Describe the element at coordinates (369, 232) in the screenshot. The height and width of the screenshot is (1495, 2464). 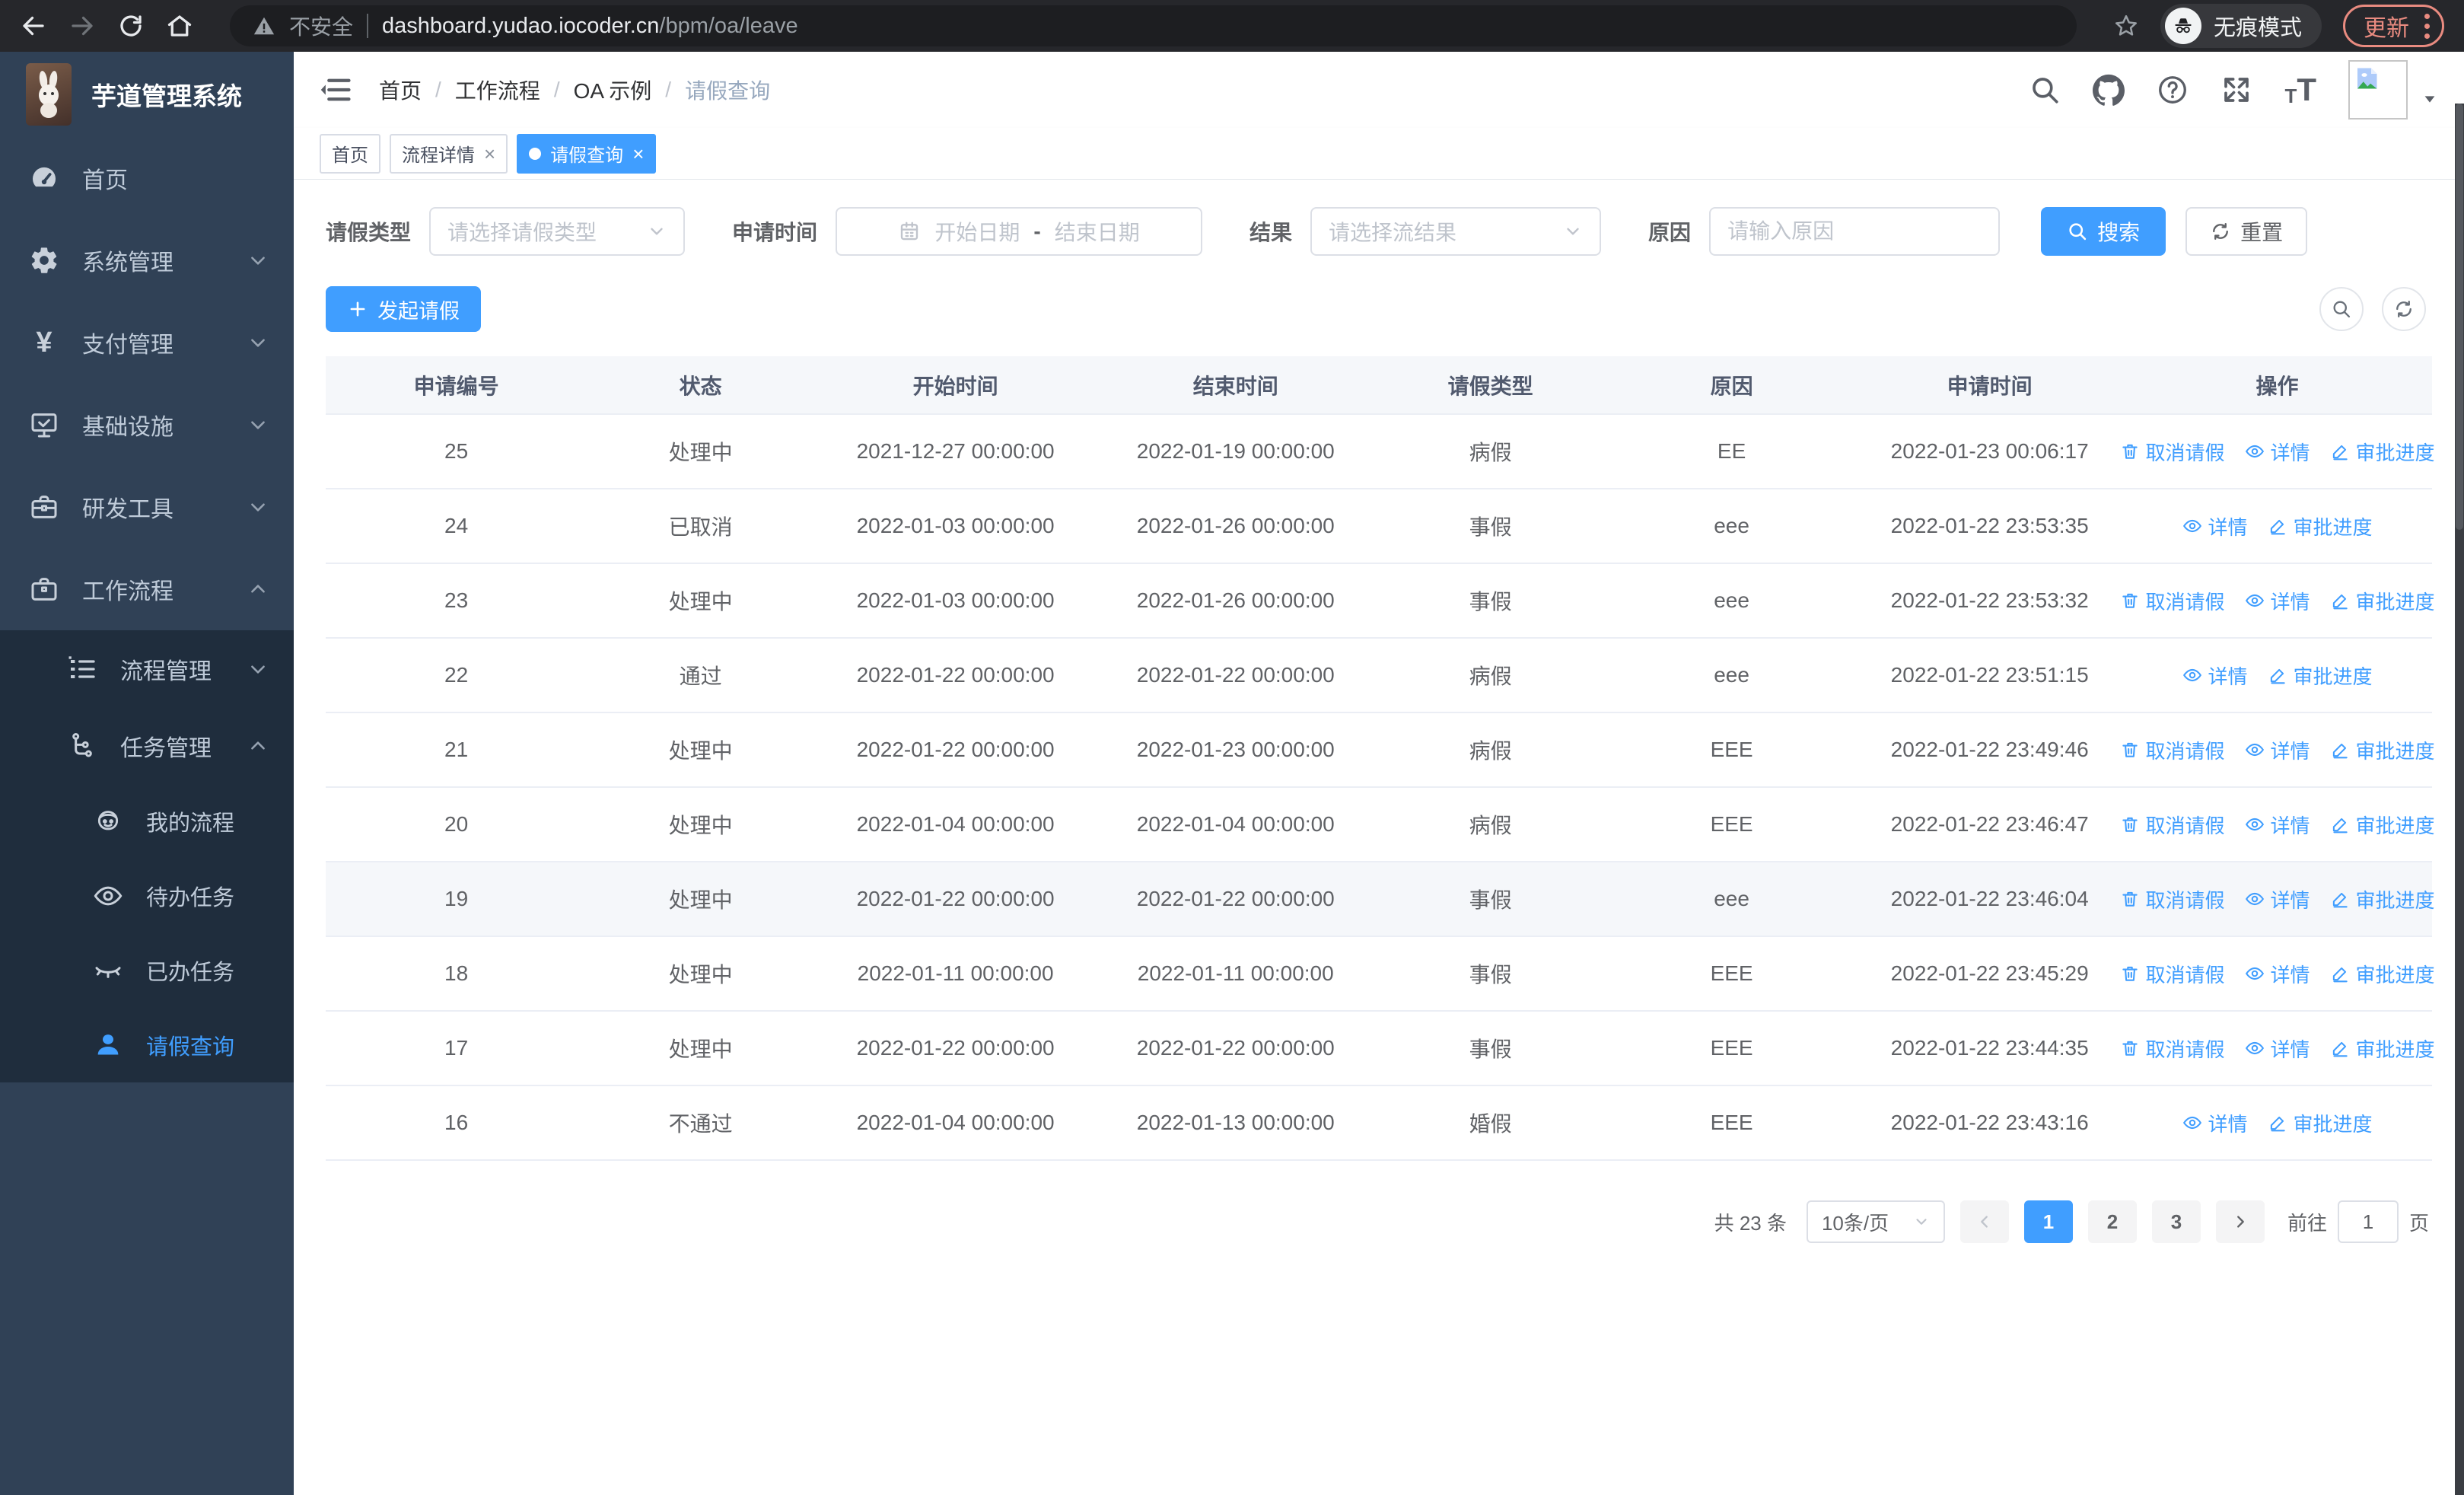
I see `leave-type-label: 请假类型` at that location.